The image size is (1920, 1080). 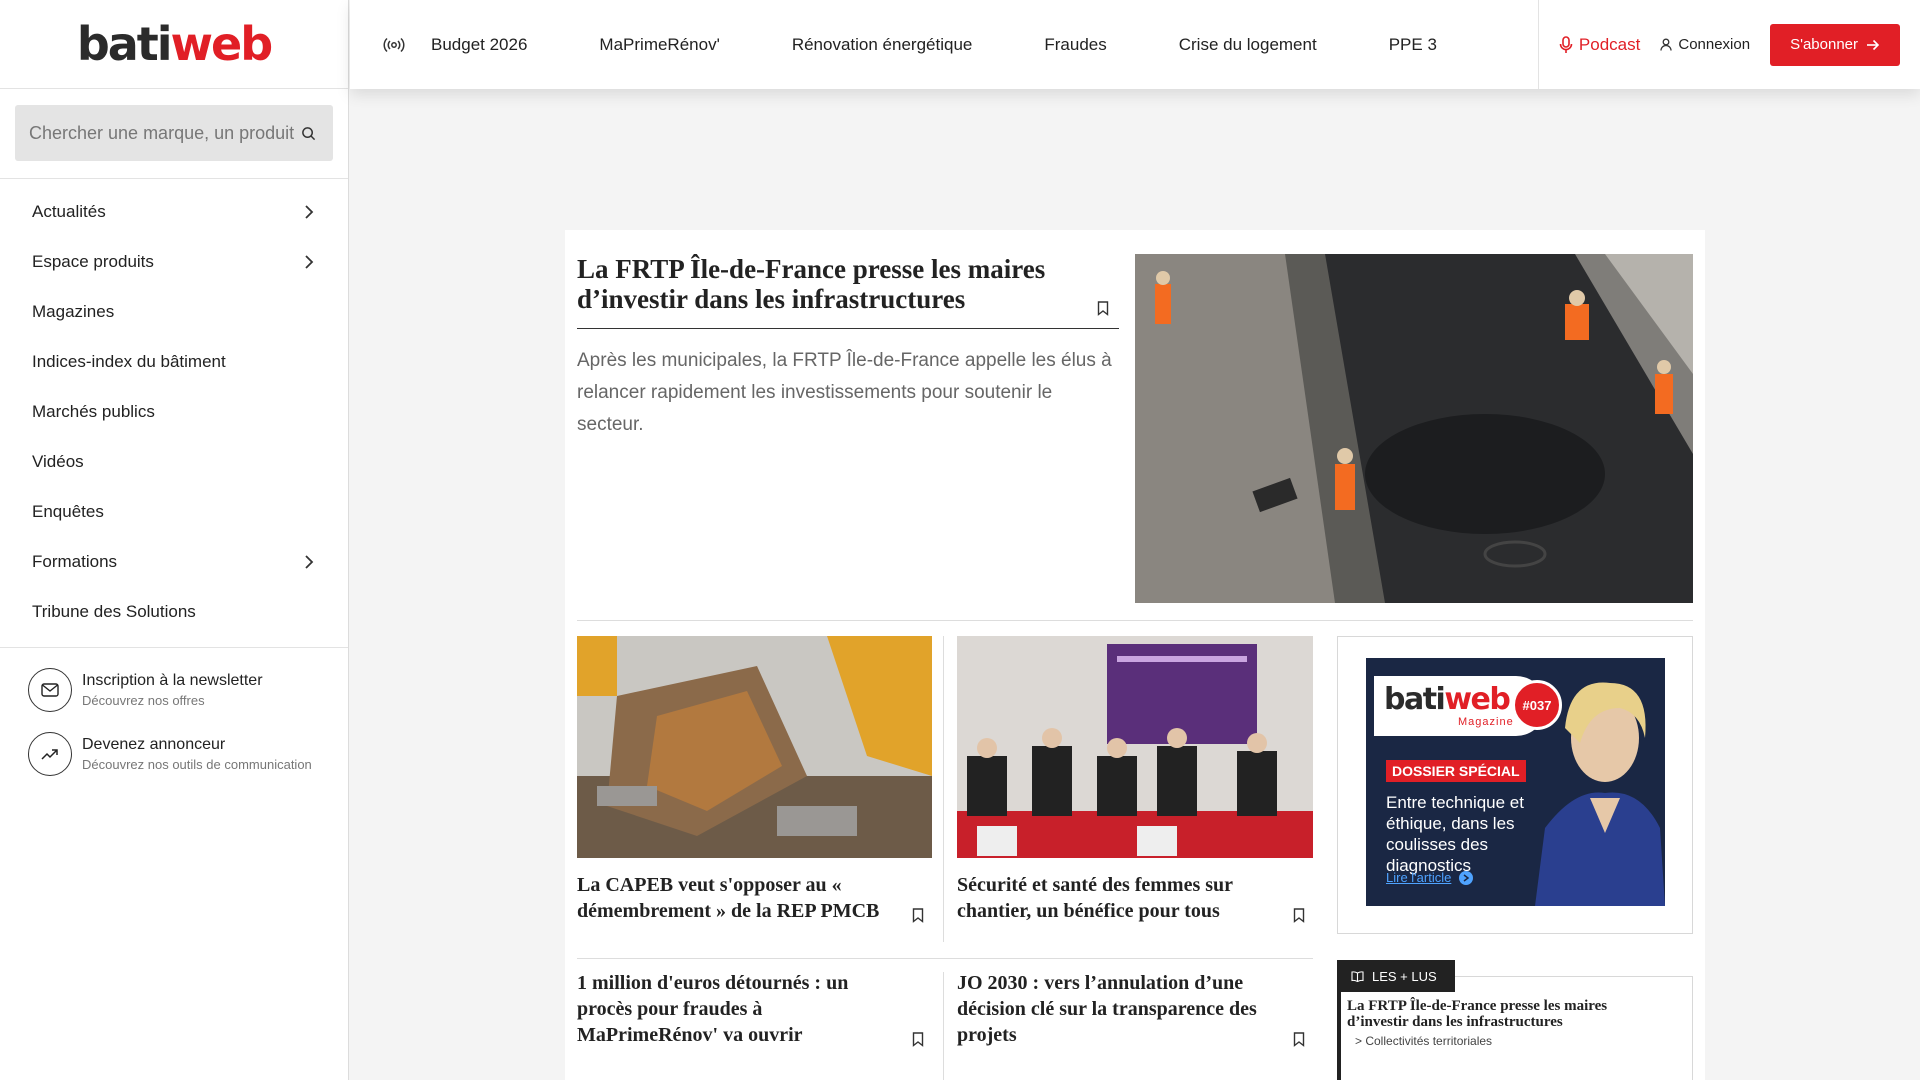 I want to click on book-open-icon, so click(x=1357, y=976).